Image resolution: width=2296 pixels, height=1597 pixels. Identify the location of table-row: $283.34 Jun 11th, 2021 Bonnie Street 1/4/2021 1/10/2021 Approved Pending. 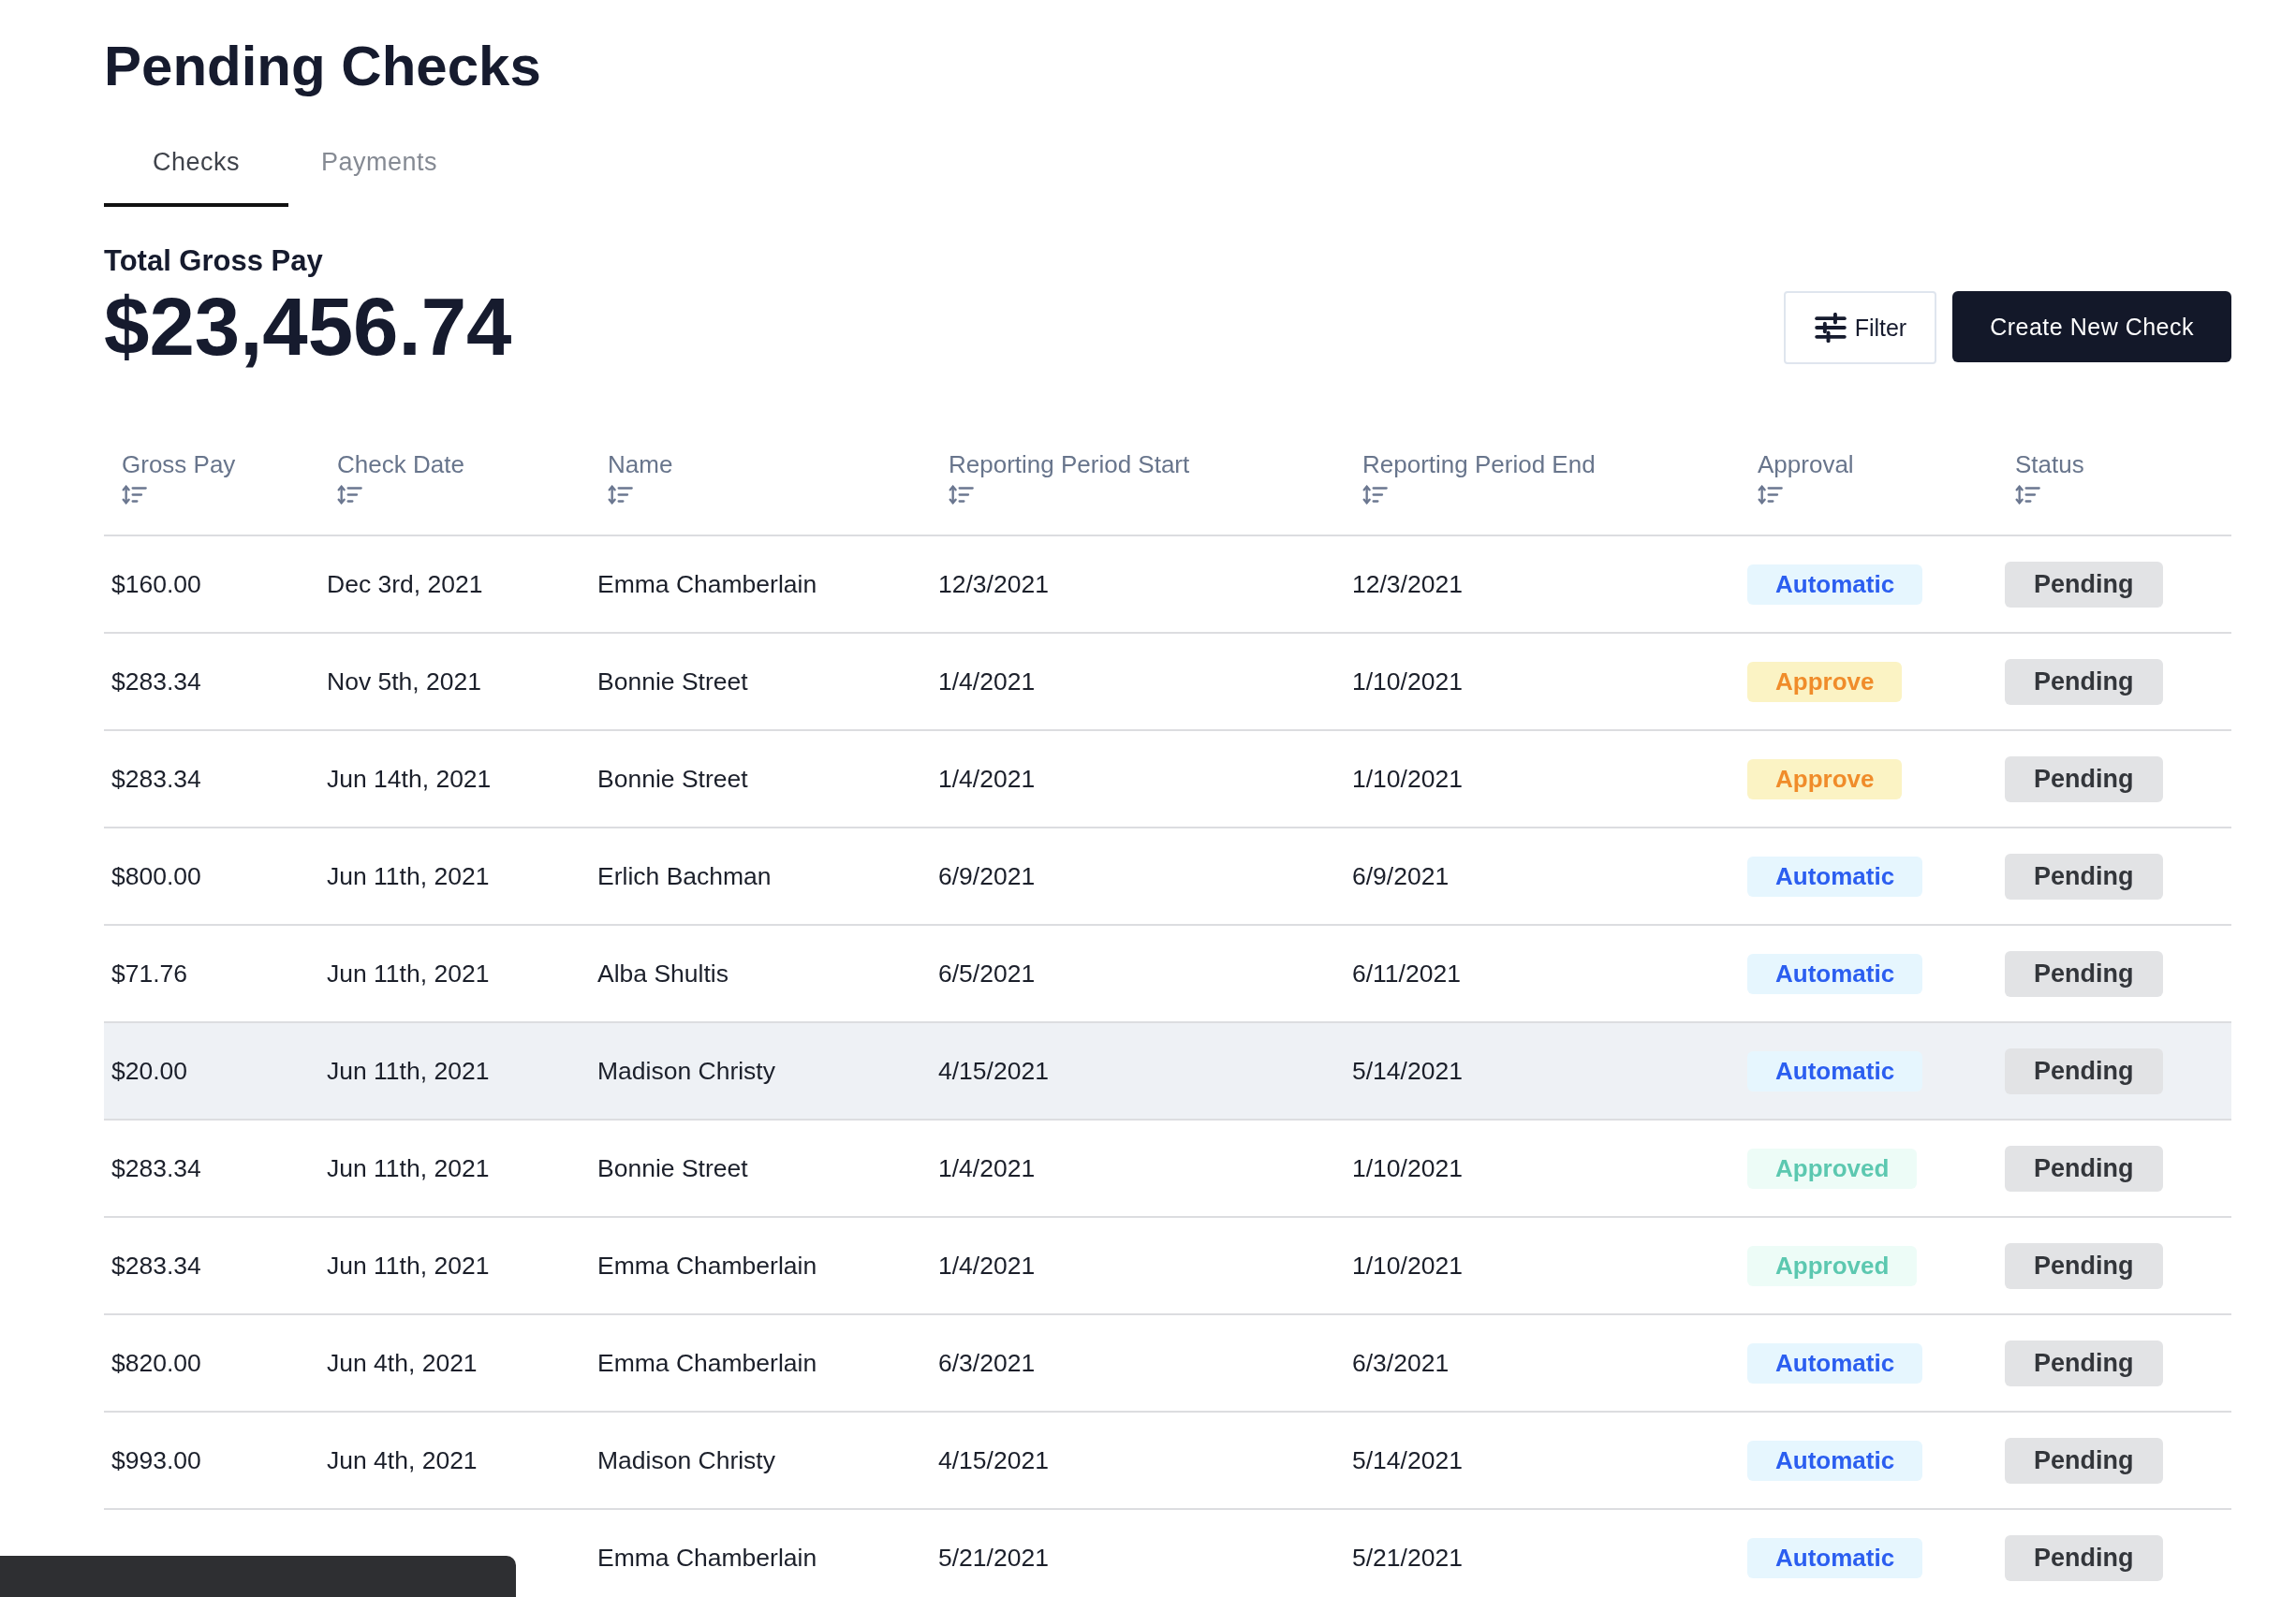
(1167, 1169).